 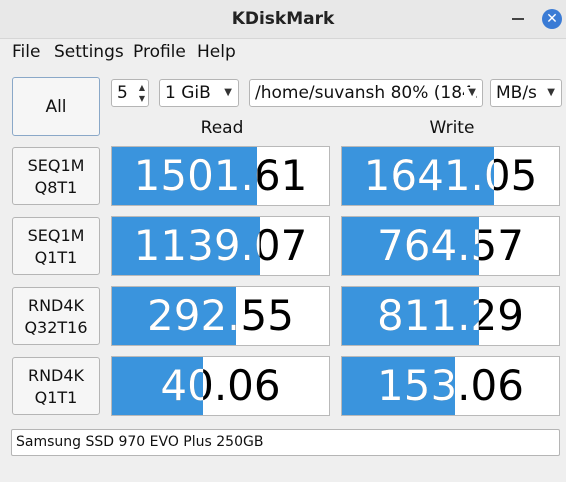 What do you see at coordinates (285, 442) in the screenshot?
I see `drive-label-field: Samsung SSD 970 EVO Plus 250GB` at bounding box center [285, 442].